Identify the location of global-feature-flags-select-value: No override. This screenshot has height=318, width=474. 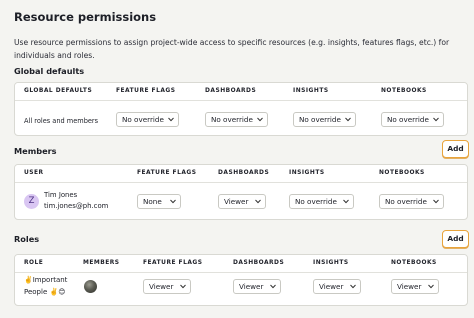
(143, 119).